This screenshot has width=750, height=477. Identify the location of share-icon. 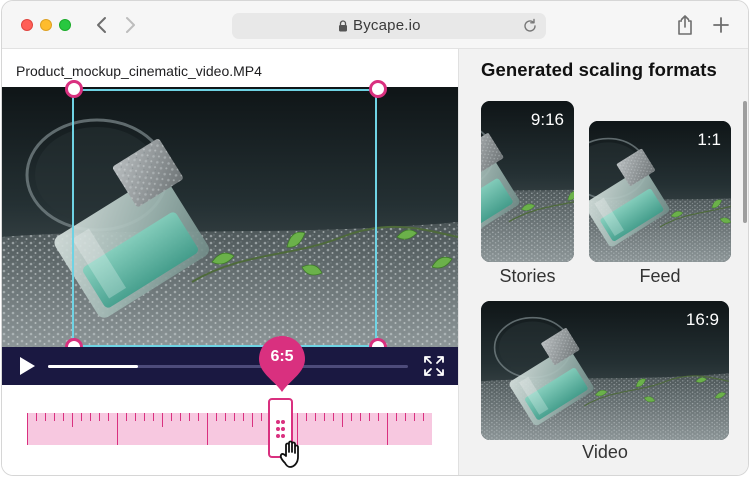
(685, 25).